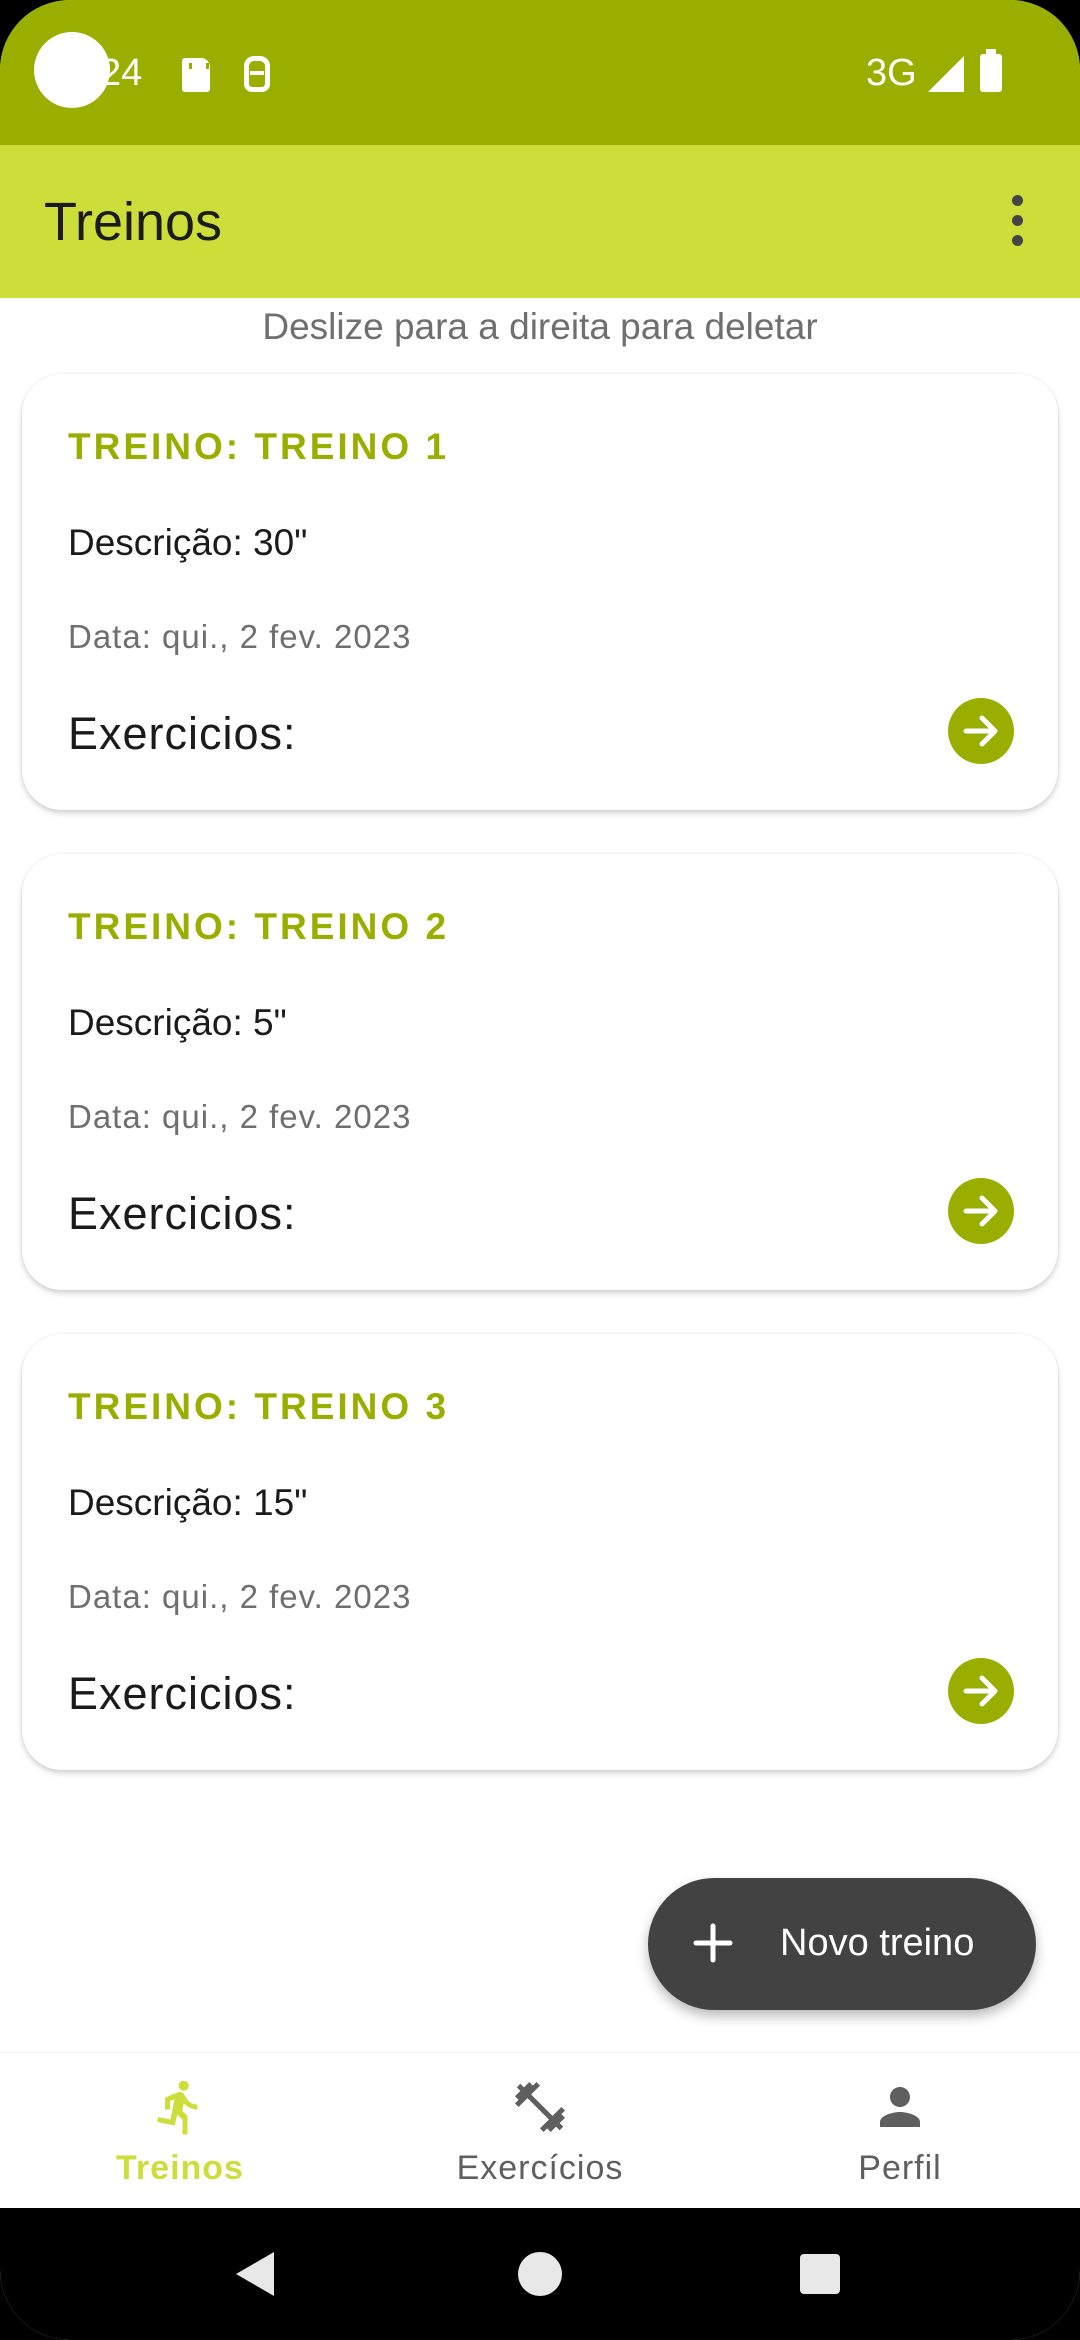  Describe the element at coordinates (991, 70) in the screenshot. I see `battery-icon` at that location.